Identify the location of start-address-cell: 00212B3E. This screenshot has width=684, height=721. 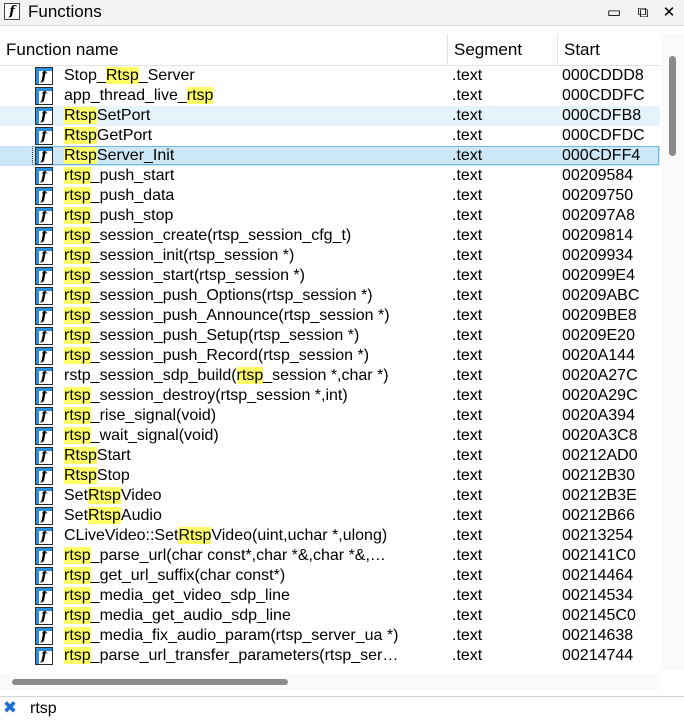
(599, 495).